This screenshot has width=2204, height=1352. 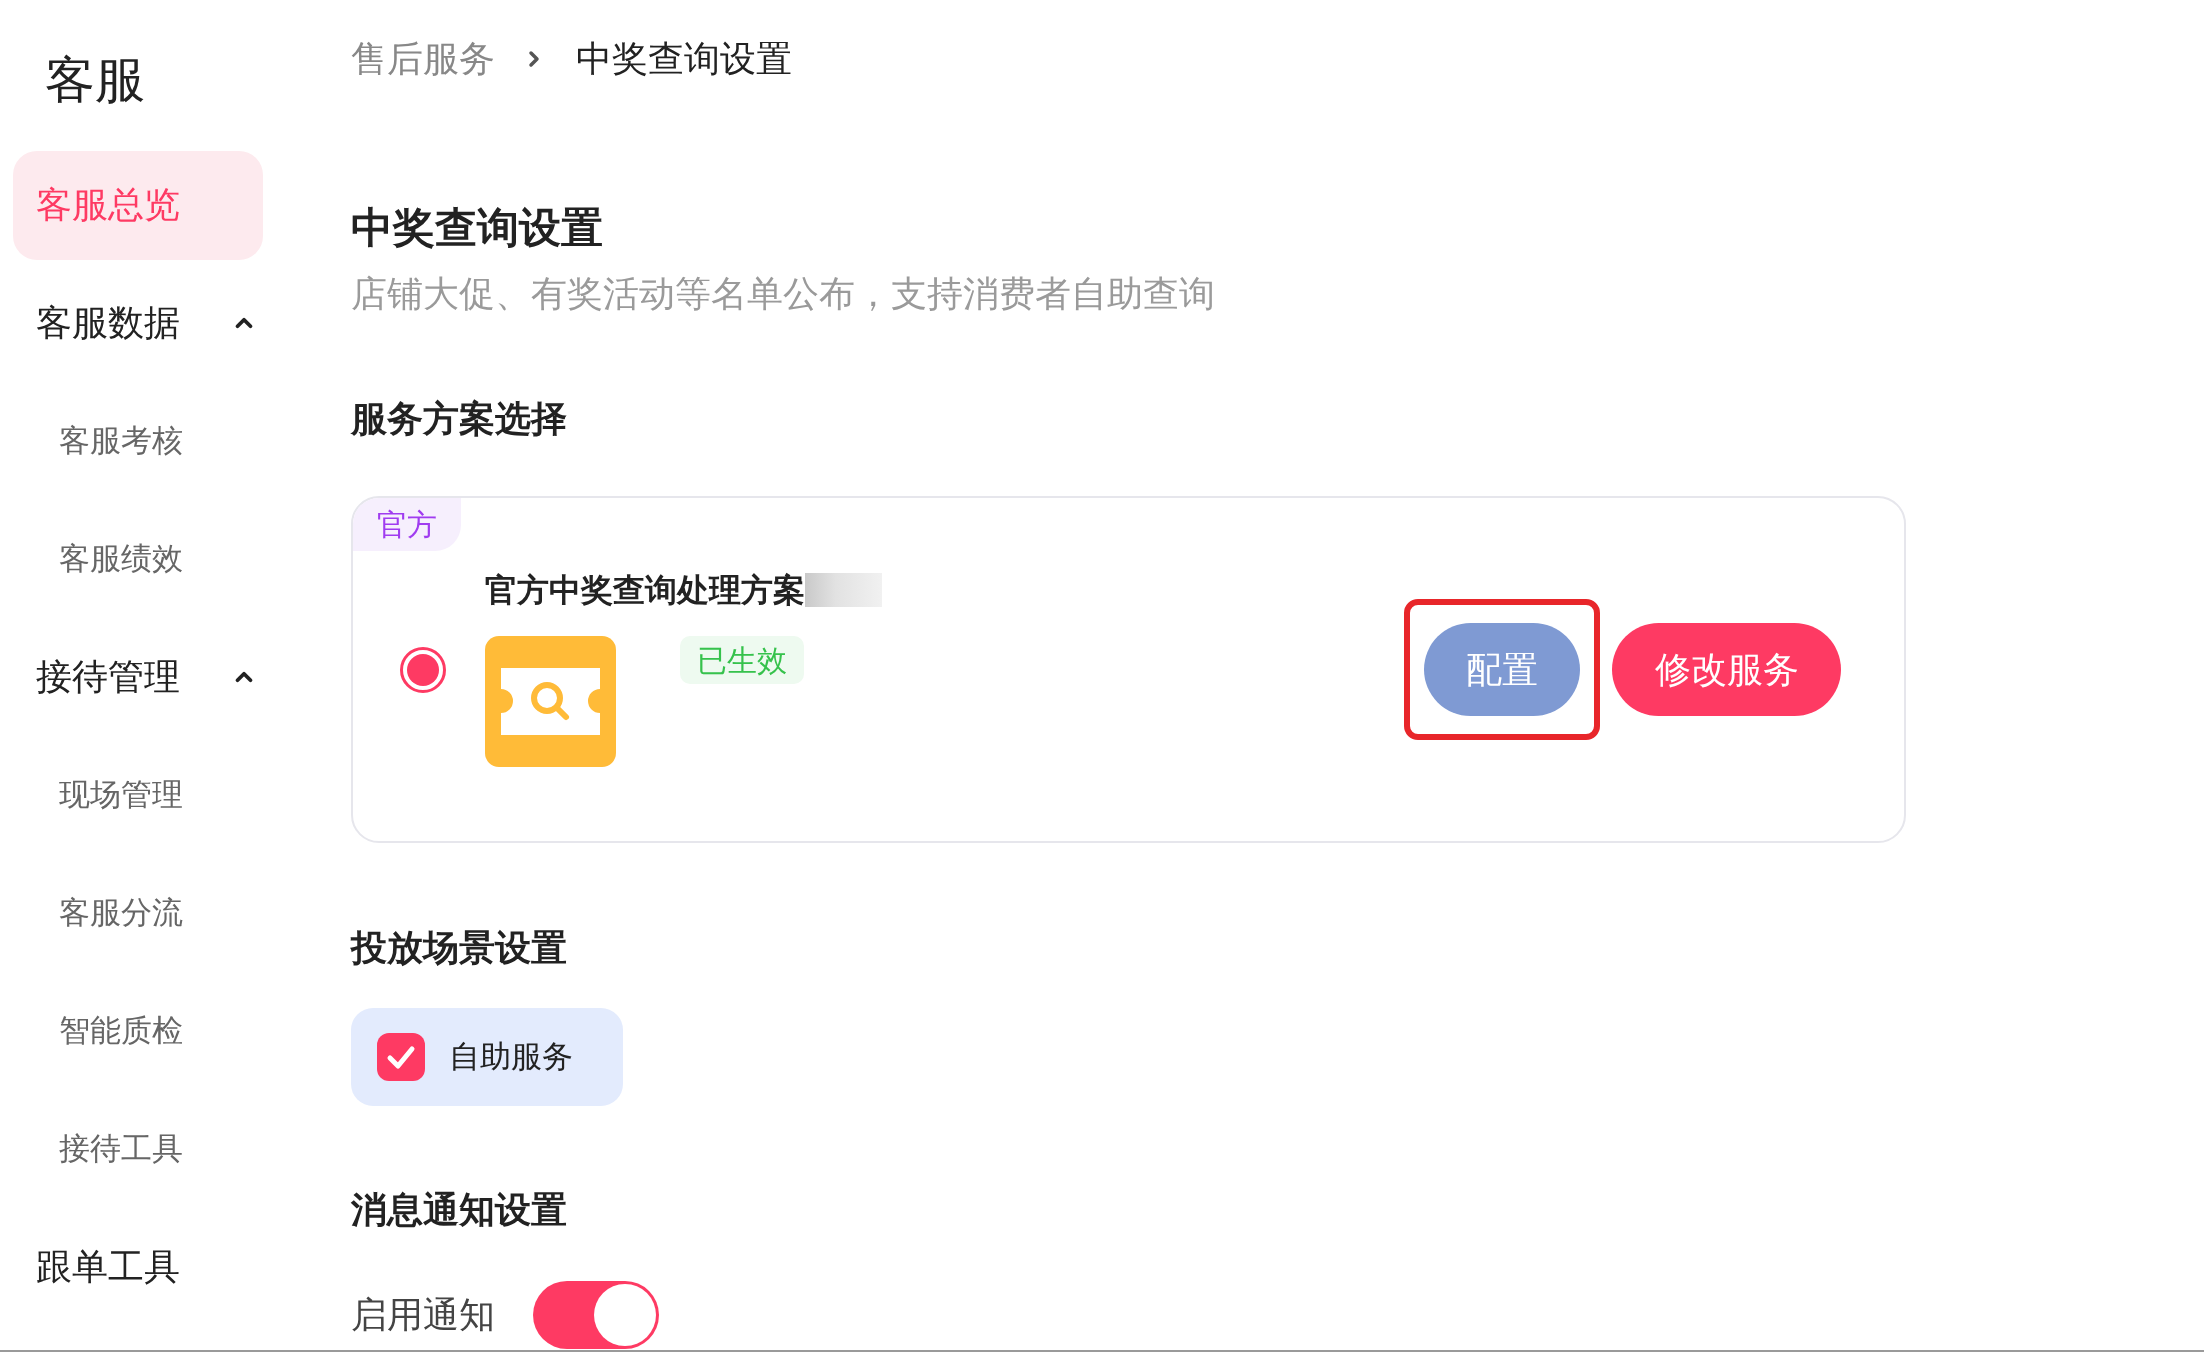 I want to click on option-chip: 自助服务, so click(x=487, y=1057).